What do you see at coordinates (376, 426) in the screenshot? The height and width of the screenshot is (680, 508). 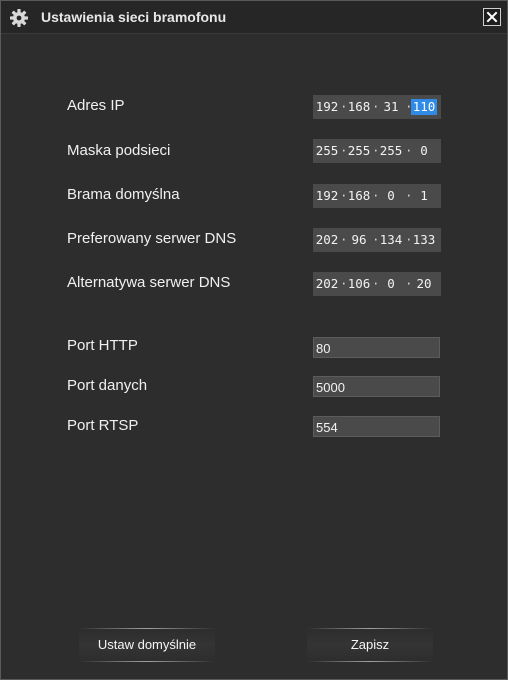 I see `rtsp-port-input: 554` at bounding box center [376, 426].